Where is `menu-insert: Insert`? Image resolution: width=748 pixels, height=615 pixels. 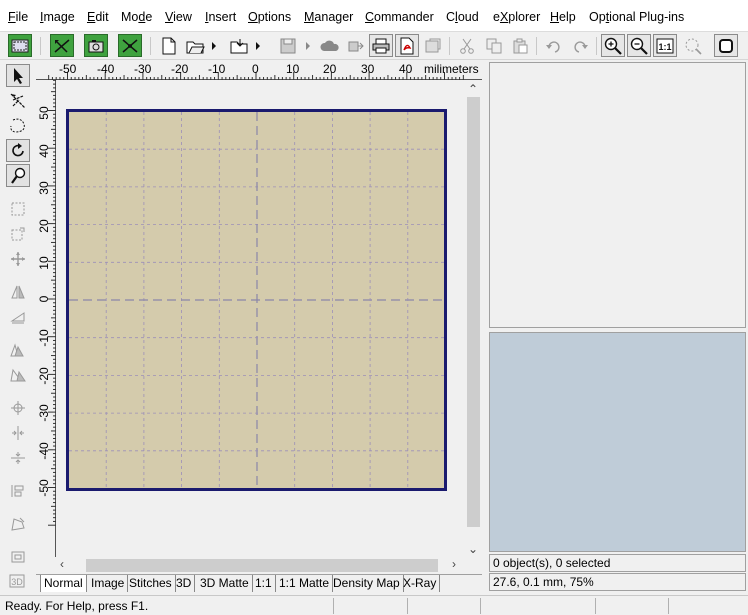
menu-insert: Insert is located at coordinates (220, 17).